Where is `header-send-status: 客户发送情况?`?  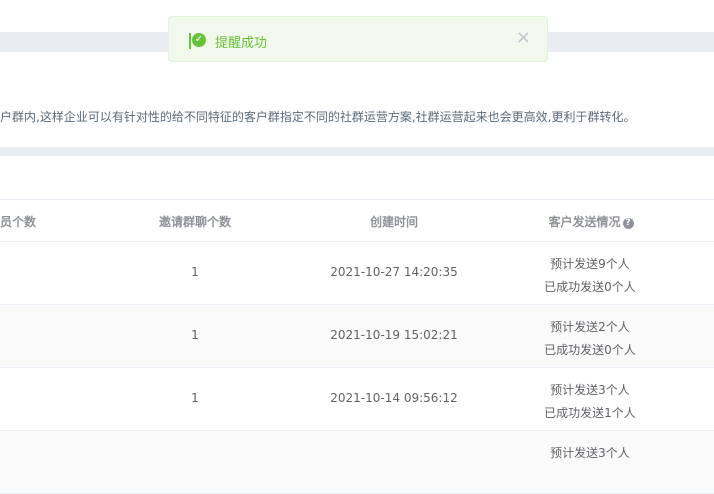
header-send-status: 客户发送情况? is located at coordinates (591, 221).